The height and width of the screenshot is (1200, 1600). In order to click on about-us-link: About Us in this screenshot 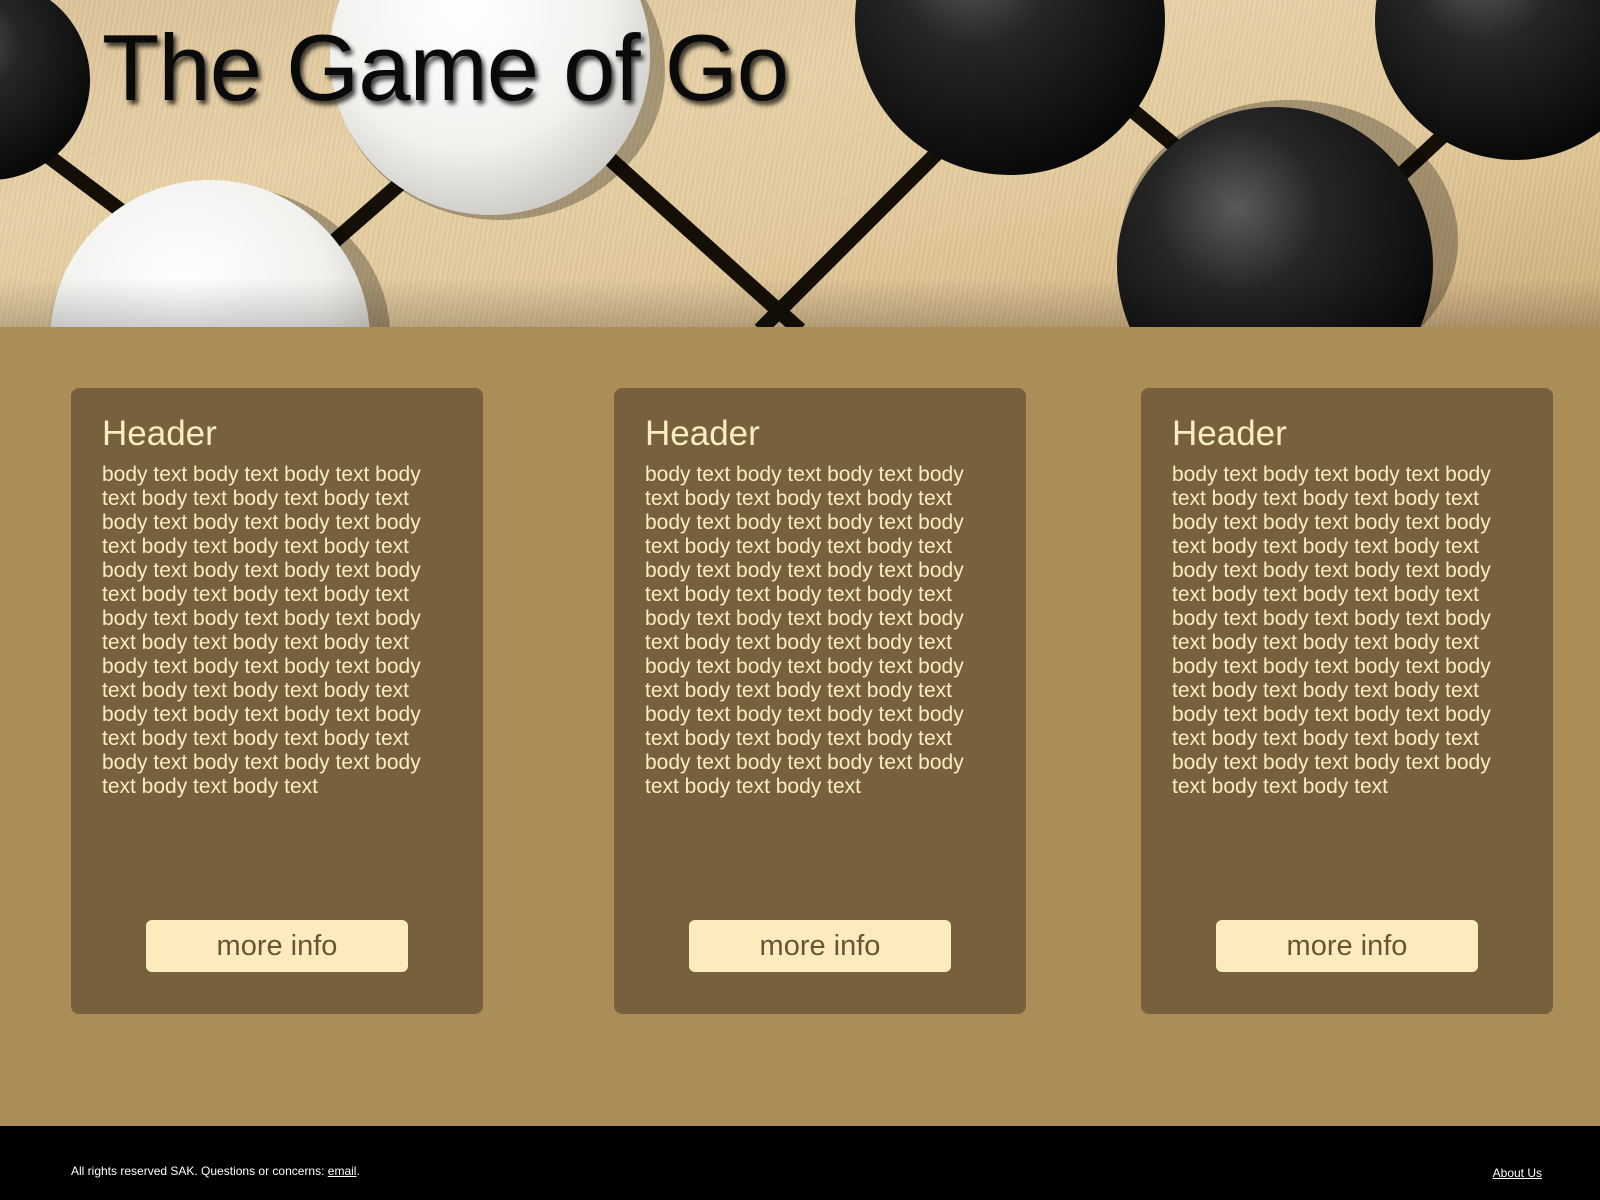, I will do `click(1517, 1173)`.